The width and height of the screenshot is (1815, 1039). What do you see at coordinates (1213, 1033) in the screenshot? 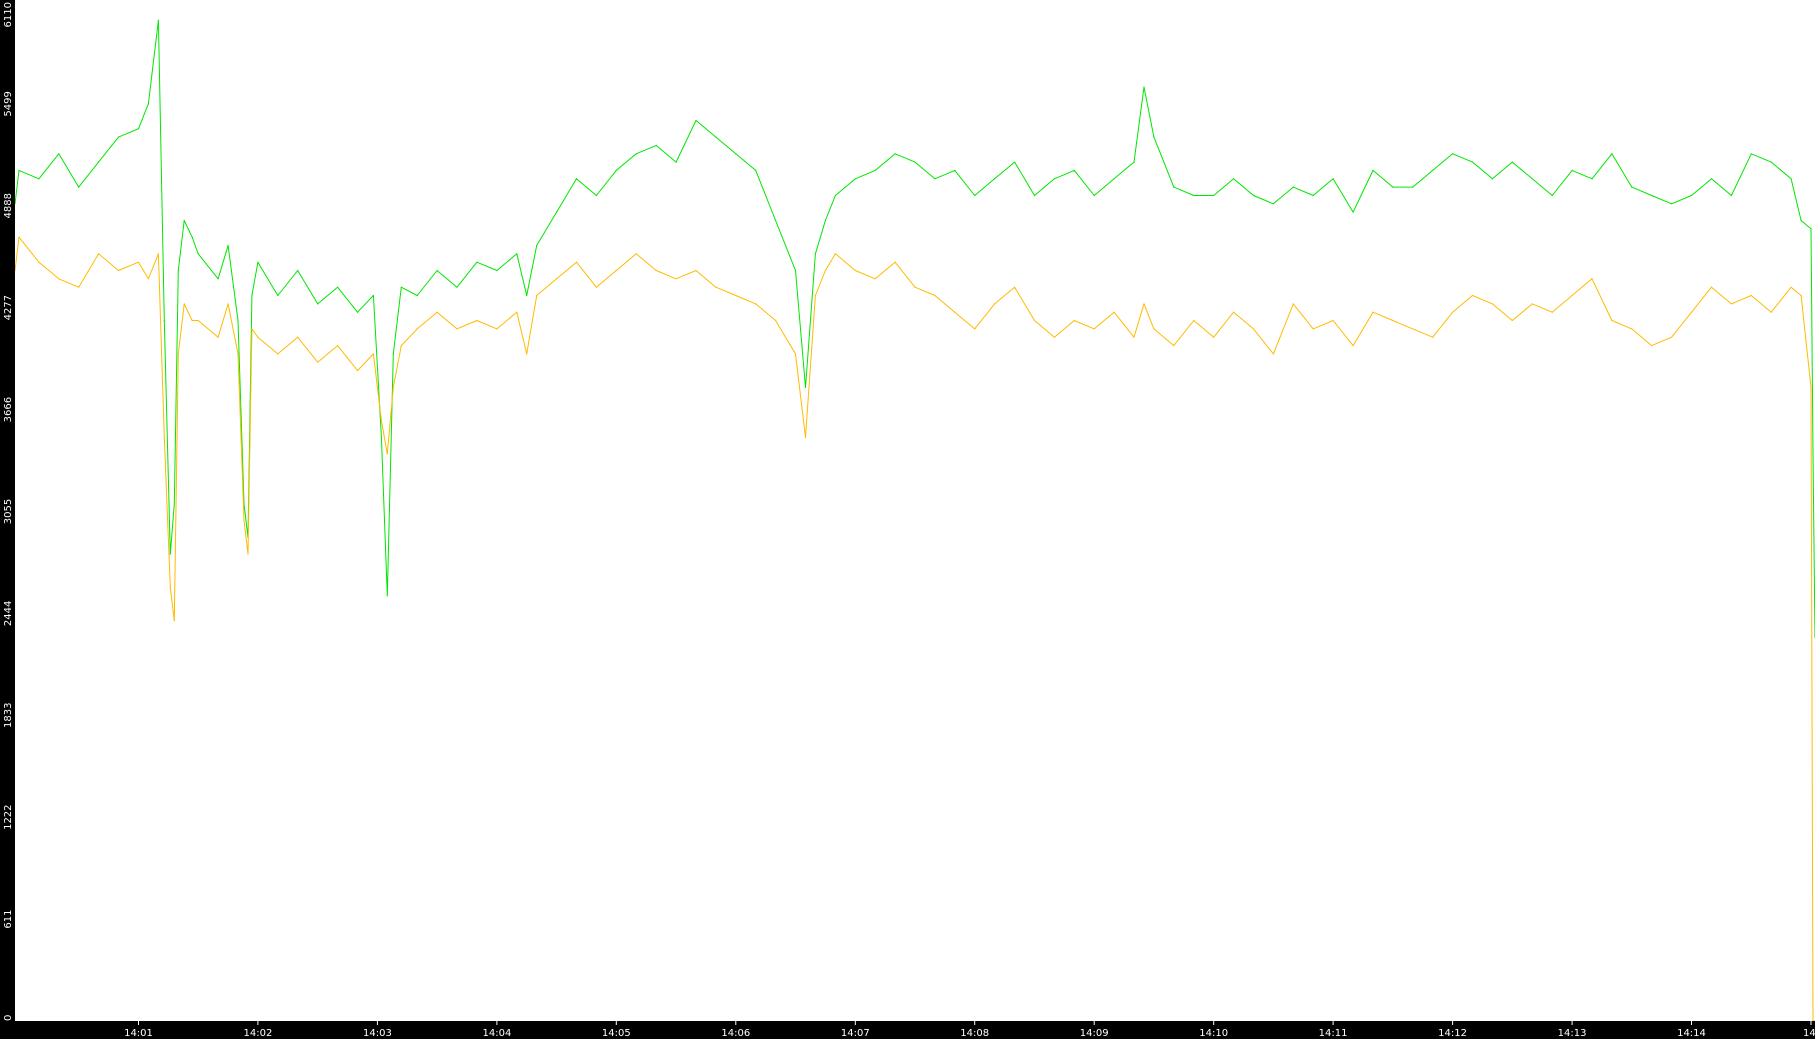
I see `x-tick-label: 14:10` at bounding box center [1213, 1033].